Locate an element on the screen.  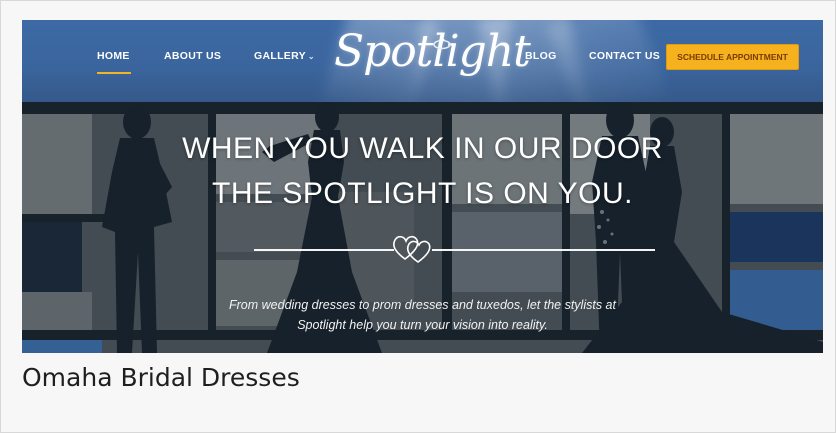
divider-line-right is located at coordinates (543, 250).